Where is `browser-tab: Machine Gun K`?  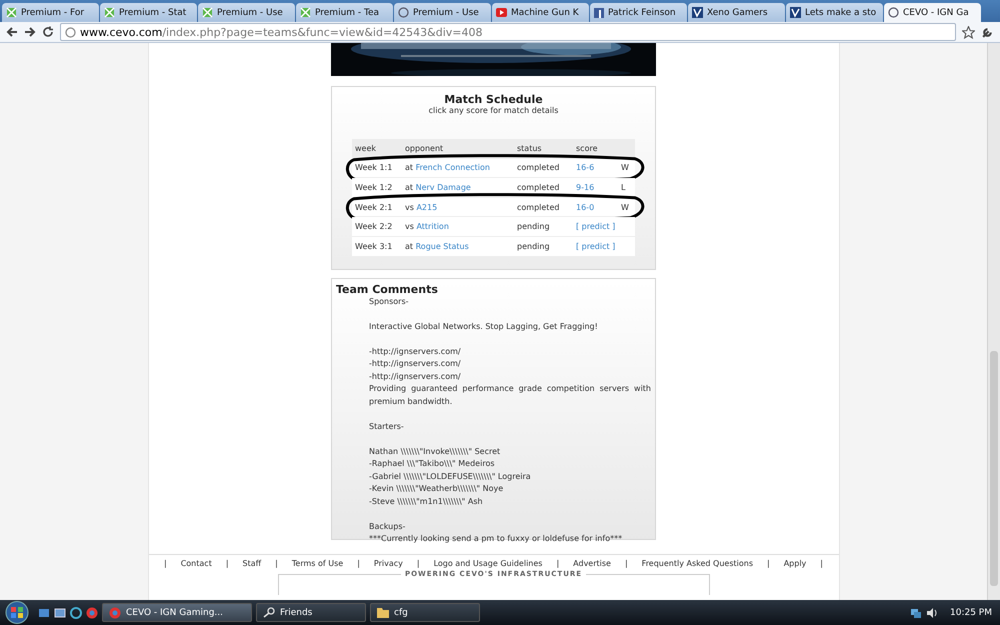
browser-tab: Machine Gun K is located at coordinates (540, 12).